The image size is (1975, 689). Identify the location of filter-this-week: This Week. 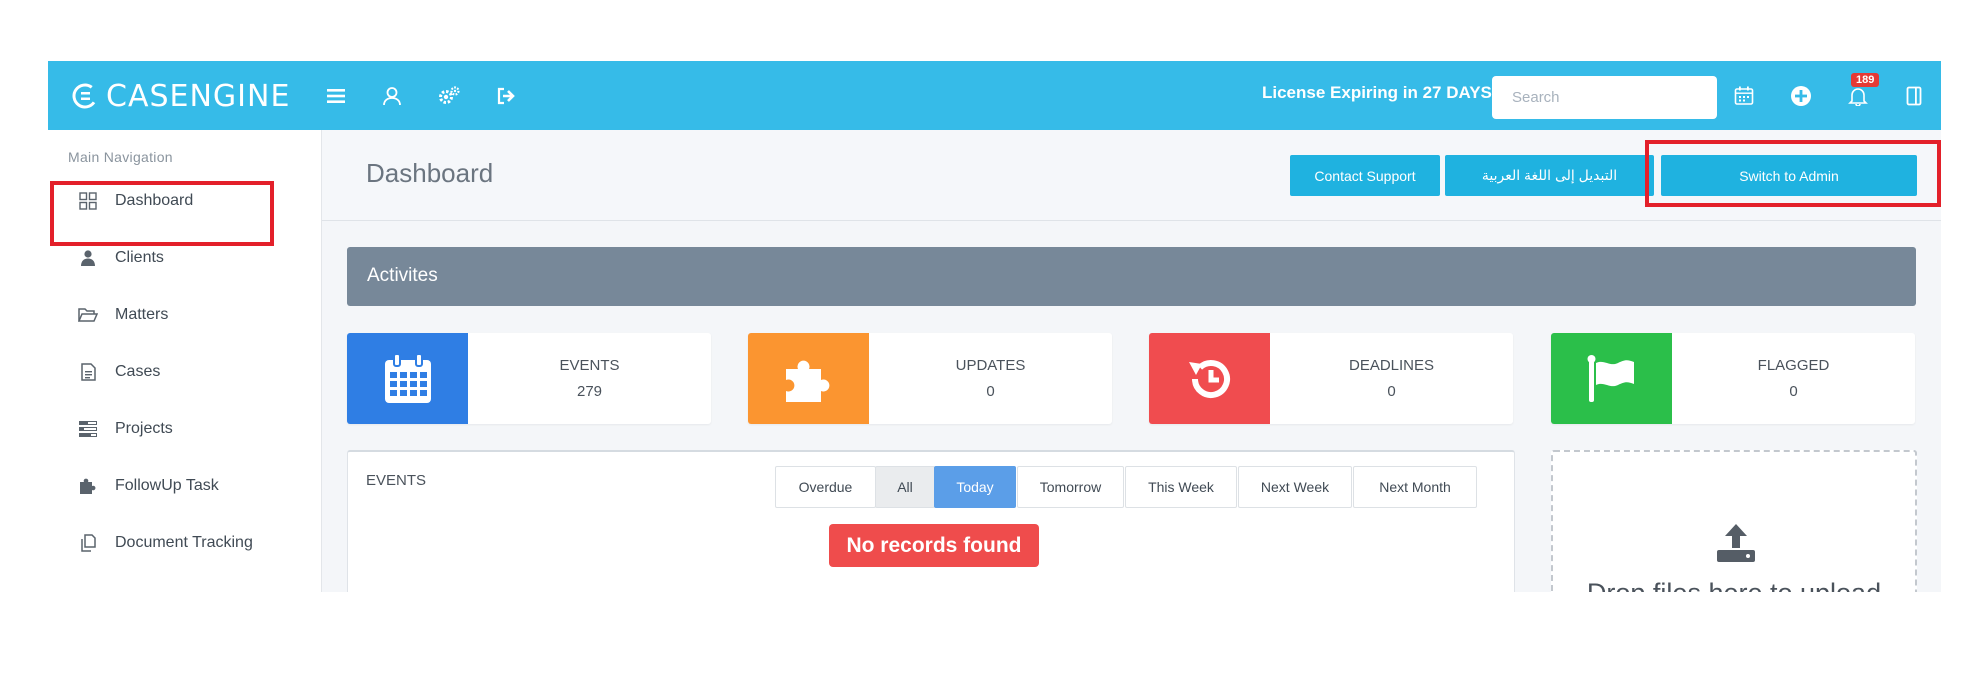
(1181, 487).